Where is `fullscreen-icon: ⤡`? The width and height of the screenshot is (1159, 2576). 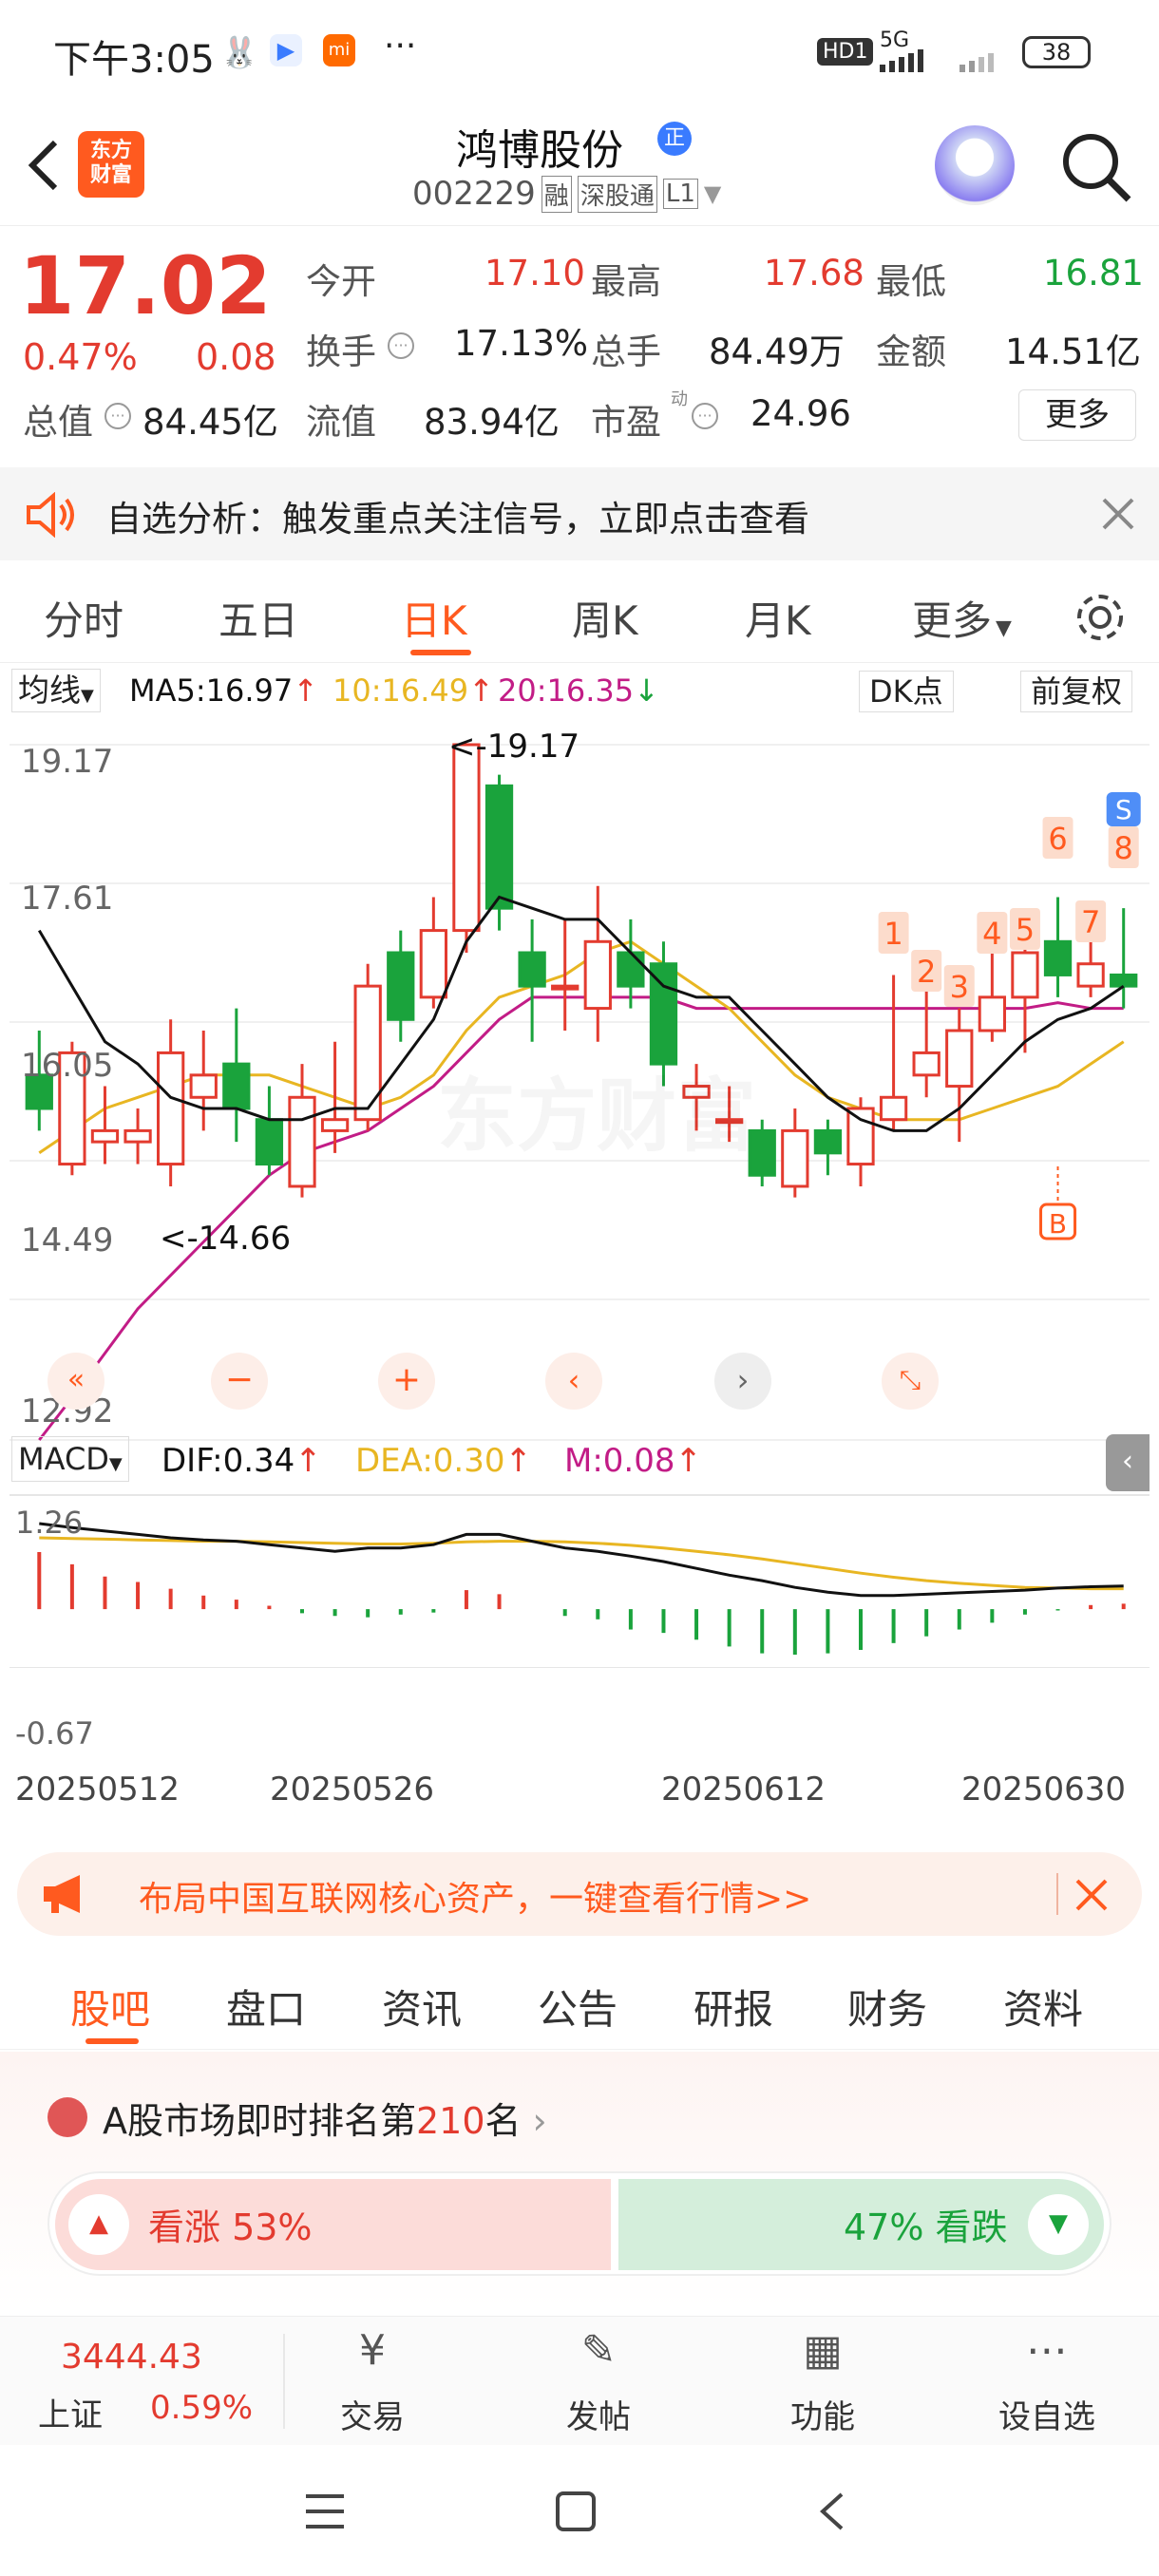
fullscreen-icon: ⤡ is located at coordinates (910, 1381).